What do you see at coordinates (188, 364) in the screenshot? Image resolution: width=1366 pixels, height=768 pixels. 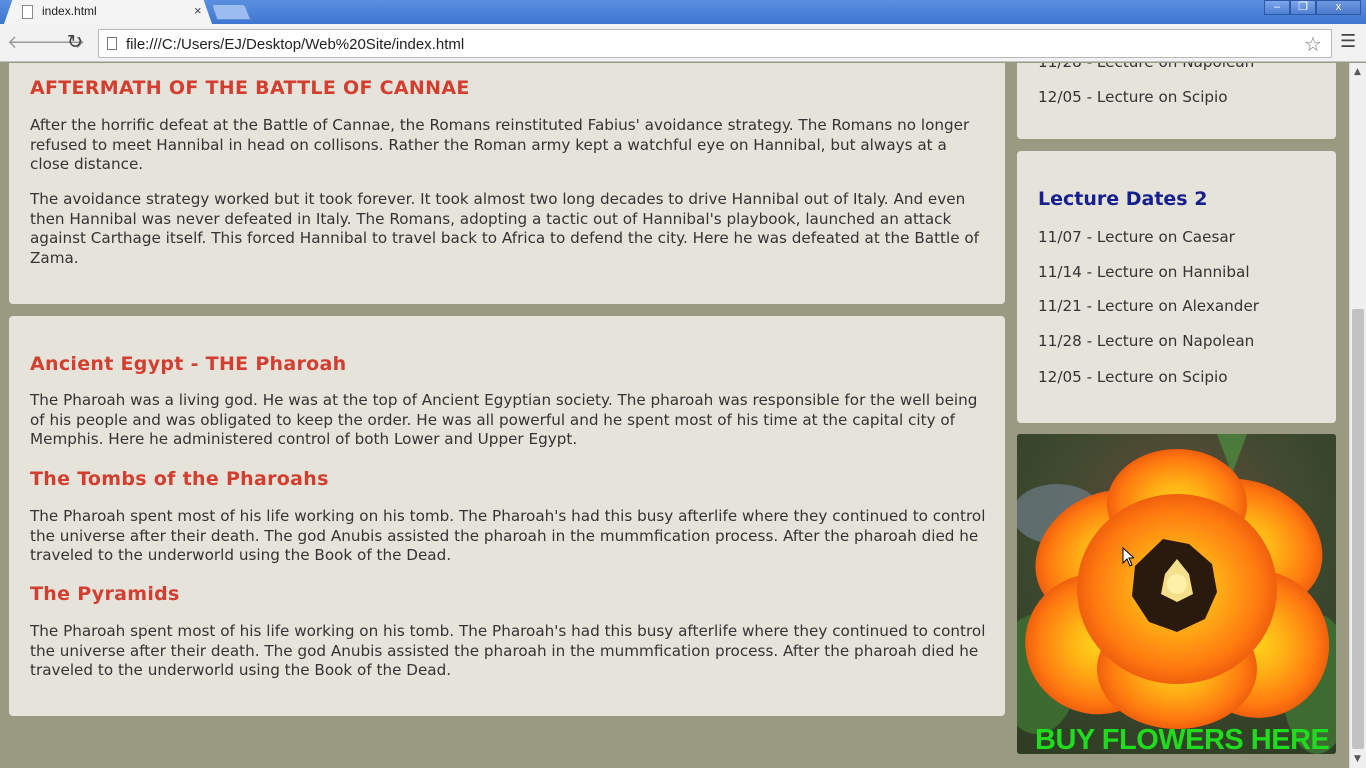 I see `section-heading-egypt: Ancient Egypt - THE Pharoah` at bounding box center [188, 364].